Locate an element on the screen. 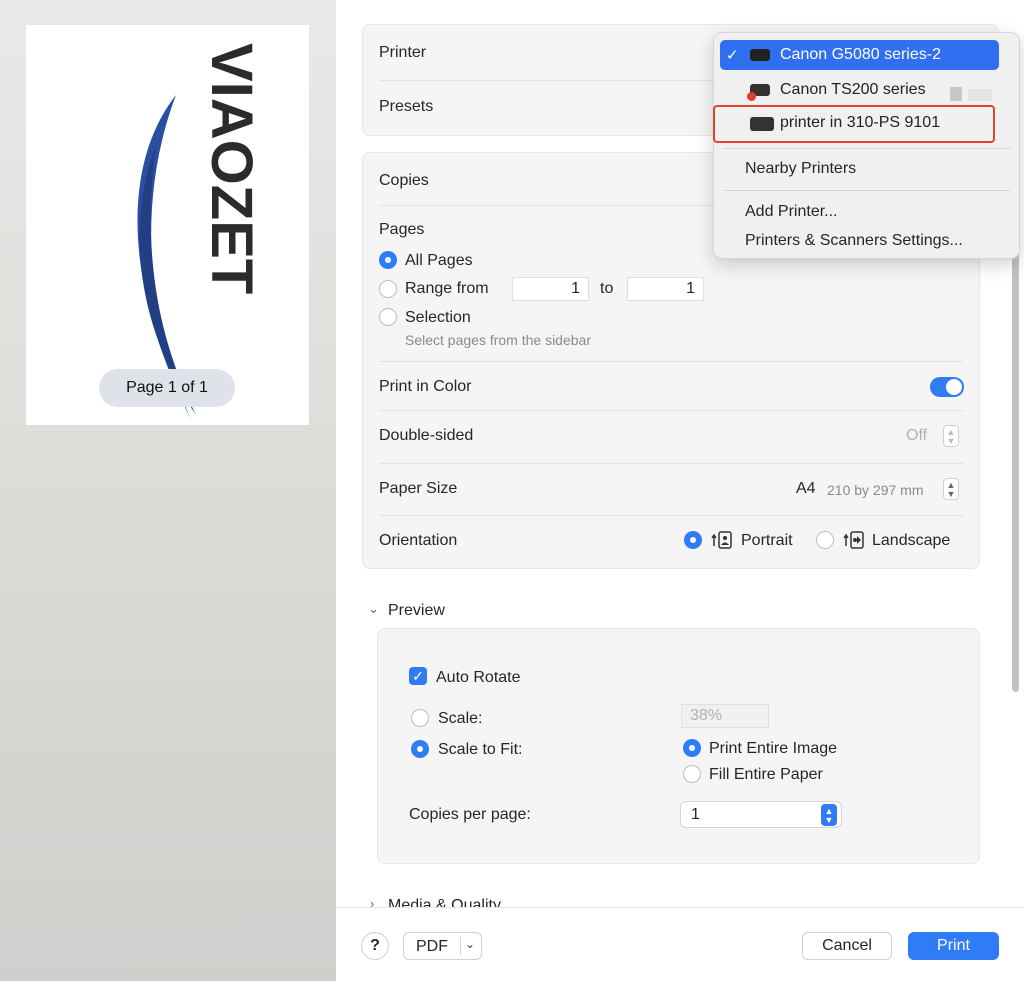 This screenshot has width=1024, height=981. preview-chevron-icon: ⌄ is located at coordinates (373, 609).